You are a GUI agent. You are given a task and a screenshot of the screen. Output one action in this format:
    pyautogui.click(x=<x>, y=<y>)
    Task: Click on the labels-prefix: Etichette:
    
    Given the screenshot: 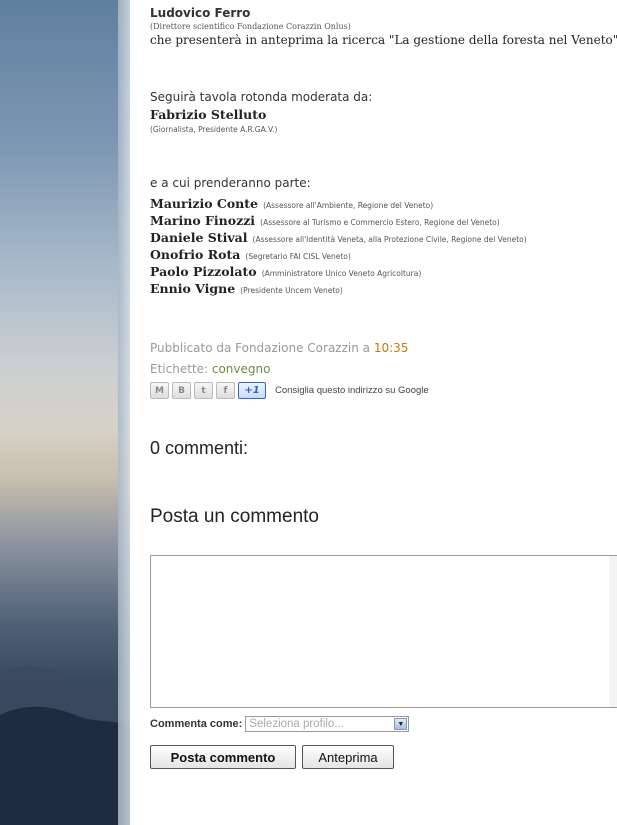 What is the action you would take?
    pyautogui.click(x=181, y=369)
    